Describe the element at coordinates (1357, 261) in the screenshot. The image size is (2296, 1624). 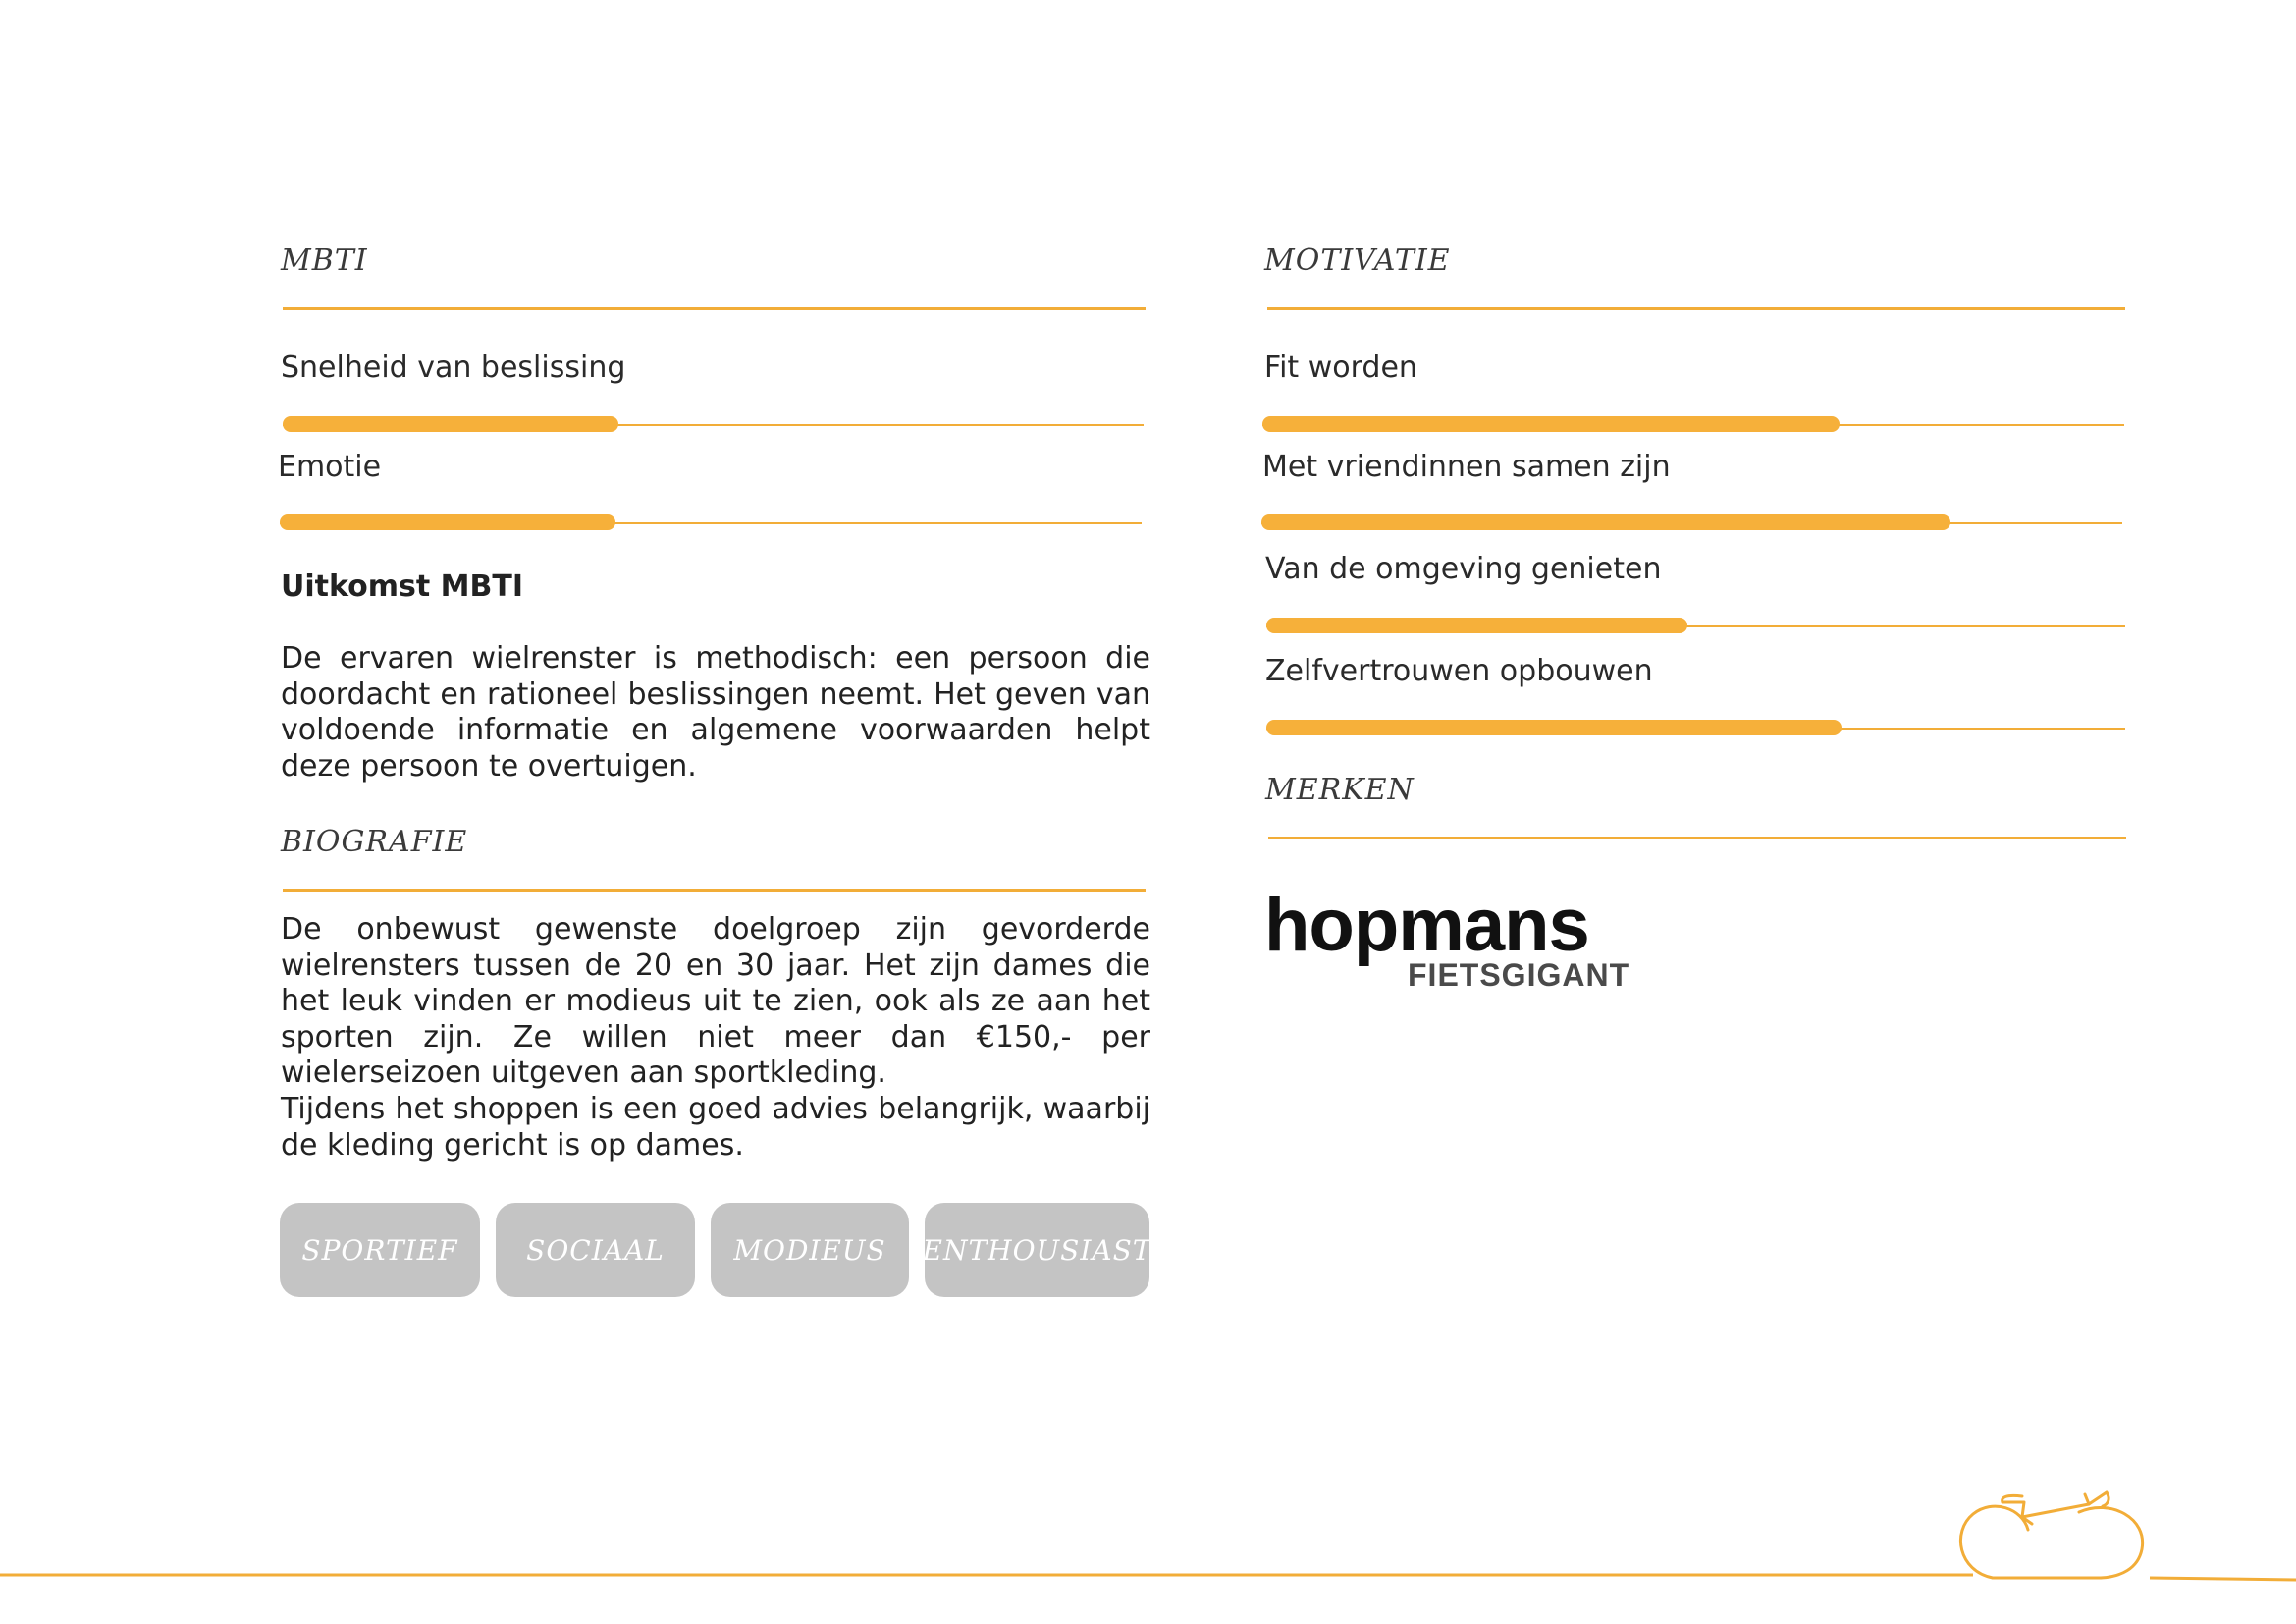
I see `motivatie-heading: MOTIVATIE` at that location.